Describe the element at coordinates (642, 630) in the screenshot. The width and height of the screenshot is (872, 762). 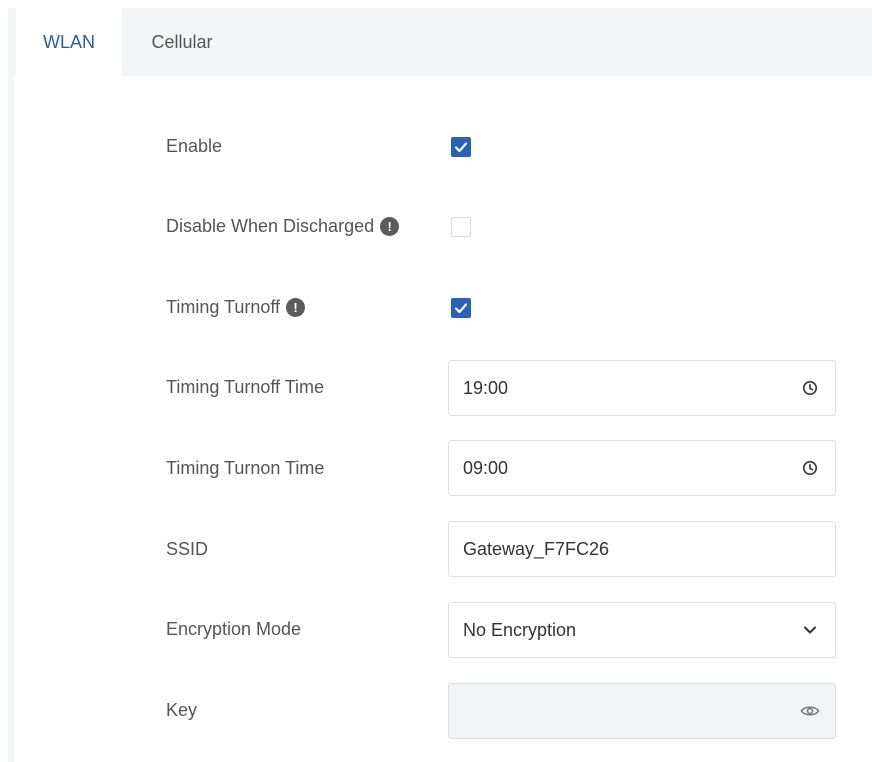
I see `encryption-mode-select: No Encryption` at that location.